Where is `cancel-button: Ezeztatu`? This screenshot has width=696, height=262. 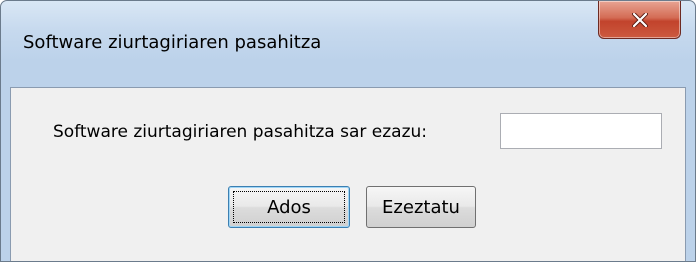
cancel-button: Ezeztatu is located at coordinates (421, 207).